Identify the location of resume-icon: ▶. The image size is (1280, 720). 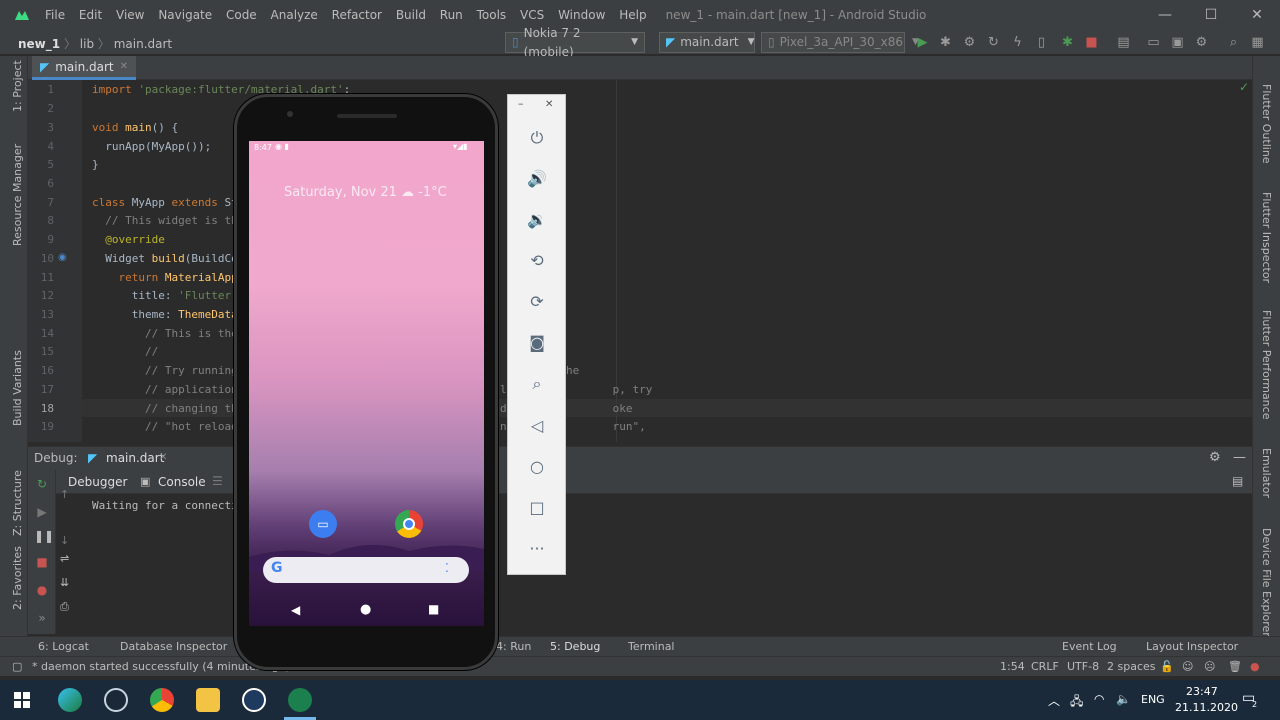
(42, 512).